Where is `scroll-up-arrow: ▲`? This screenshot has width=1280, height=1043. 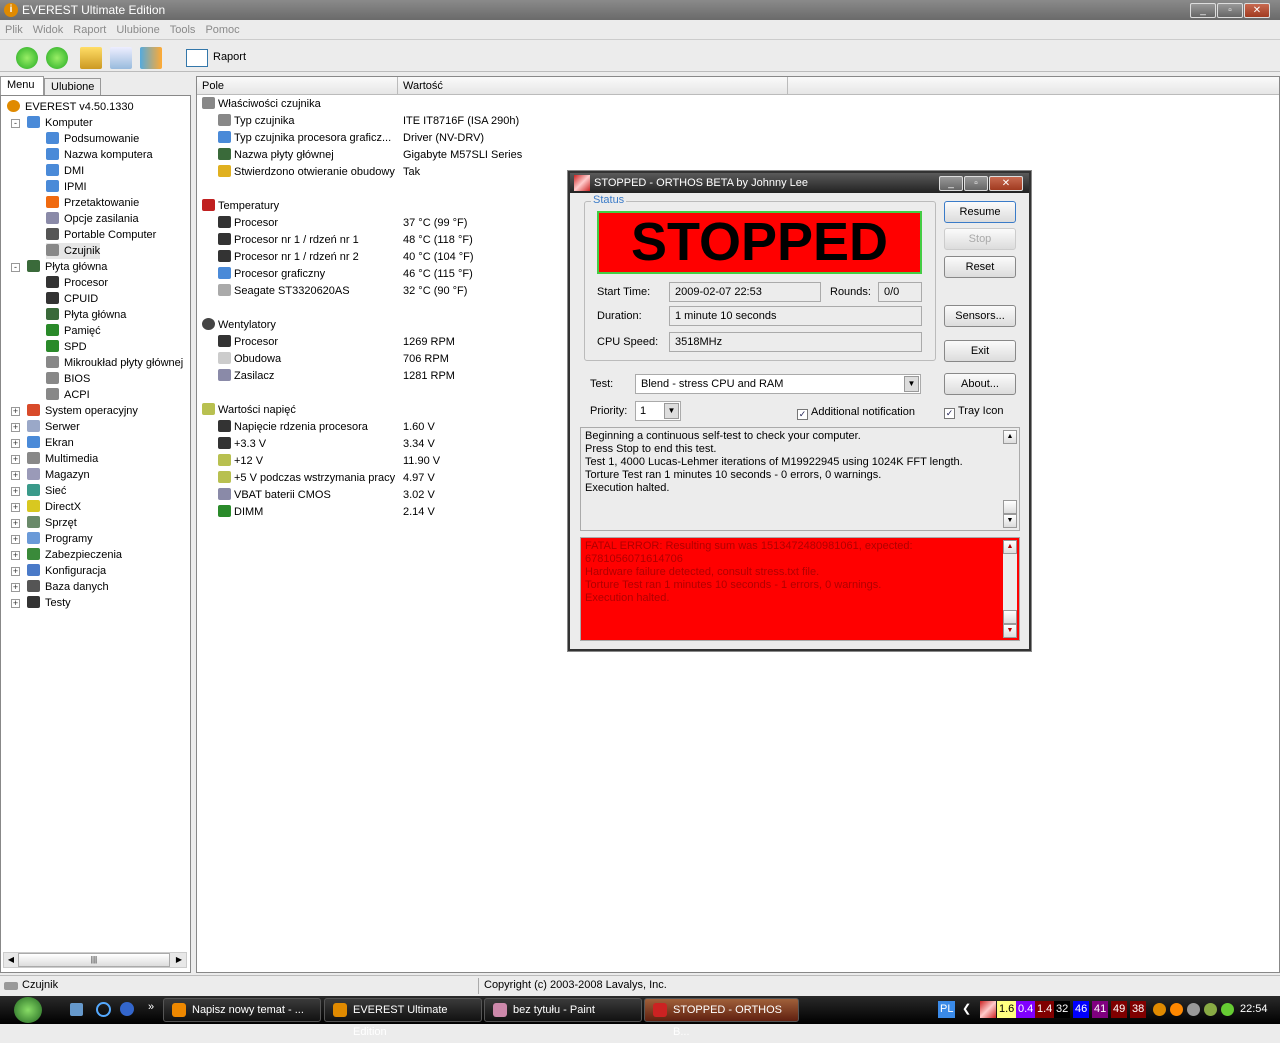
scroll-up-arrow: ▲ is located at coordinates (1010, 547).